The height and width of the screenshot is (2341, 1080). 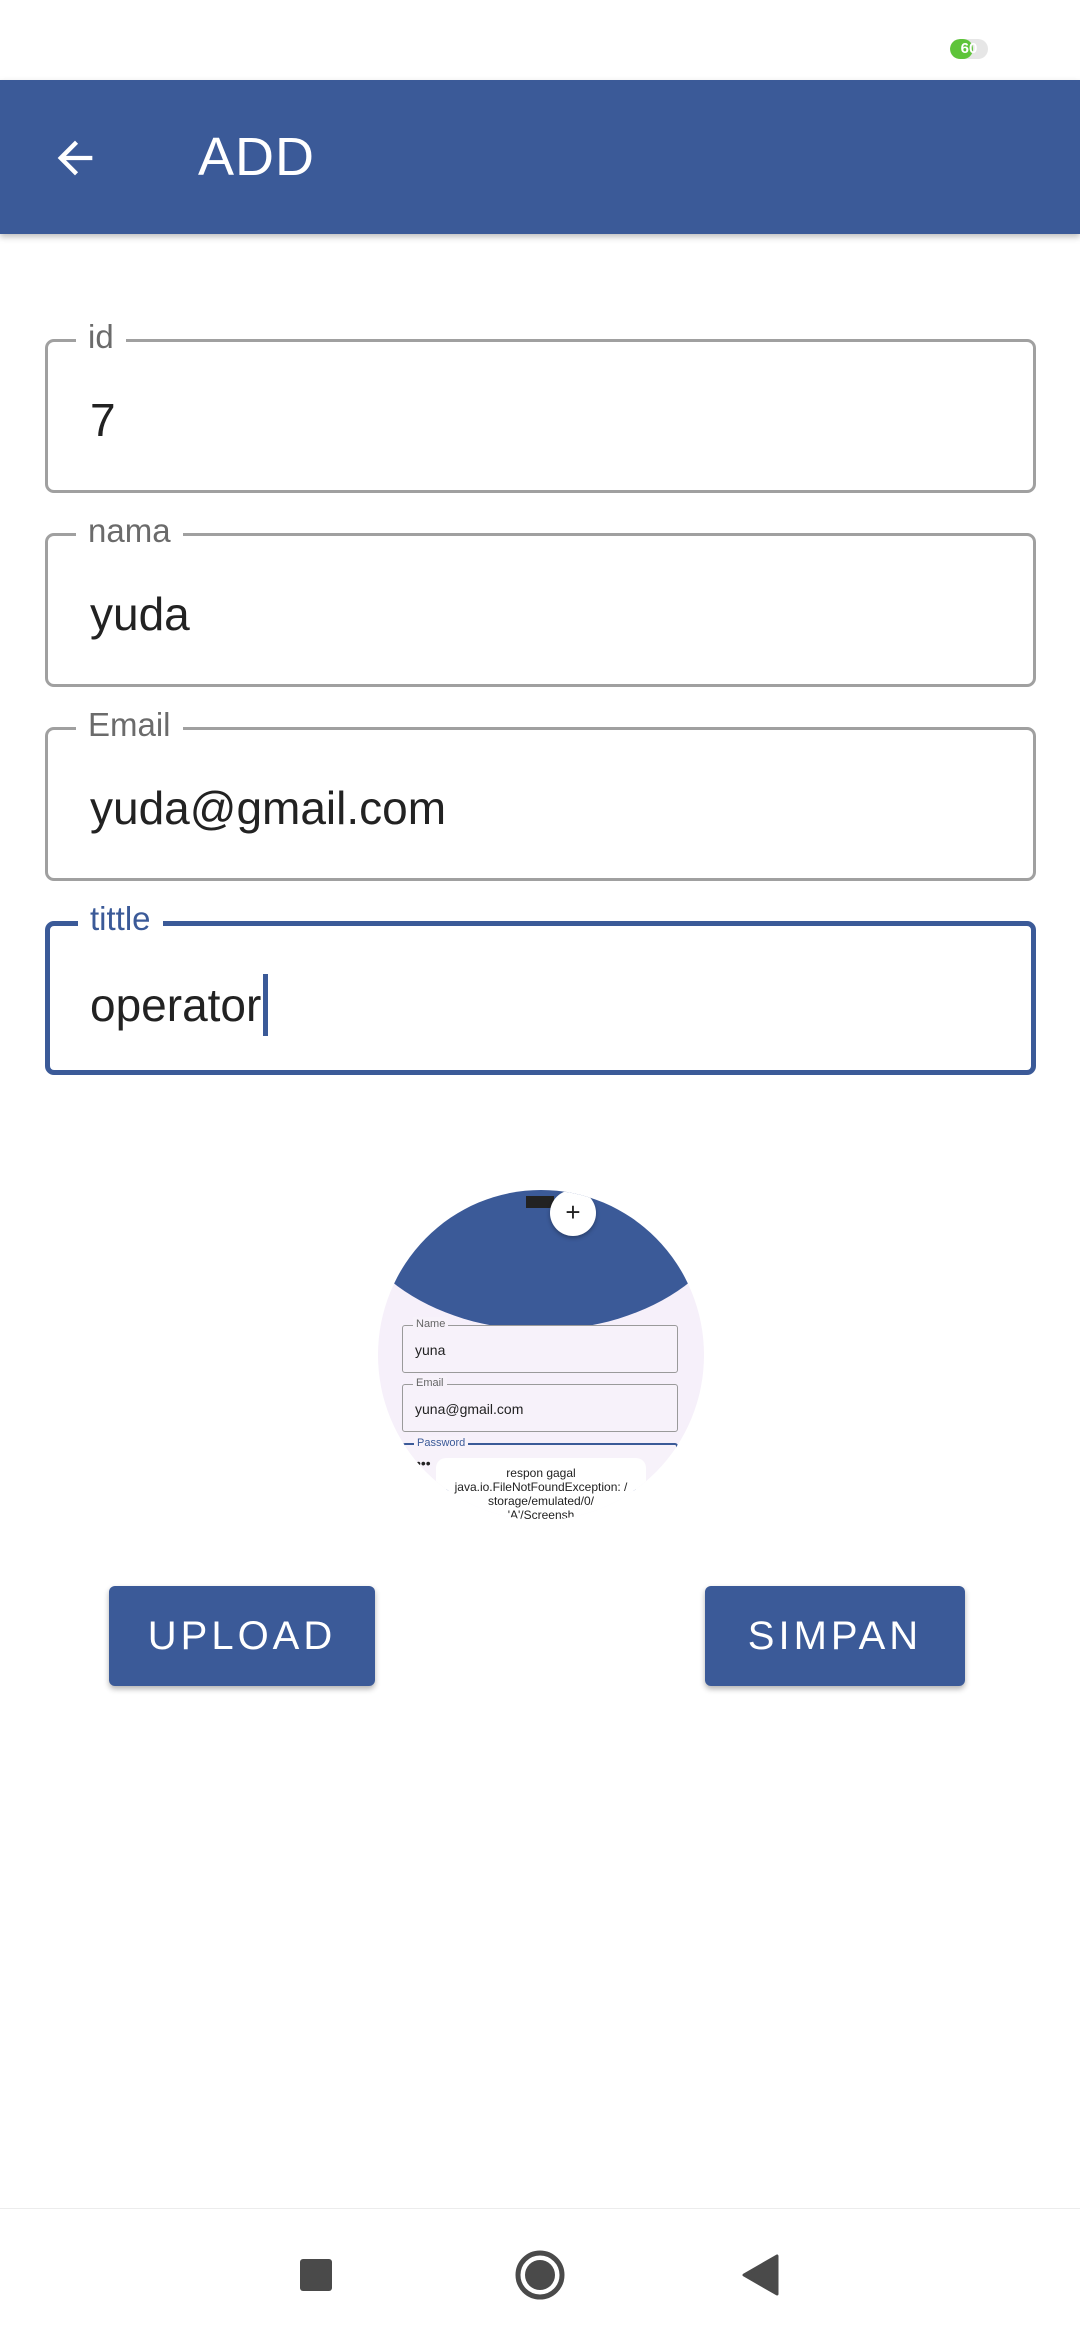 What do you see at coordinates (541, 1473) in the screenshot?
I see `preview-toast-line: respon gagal` at bounding box center [541, 1473].